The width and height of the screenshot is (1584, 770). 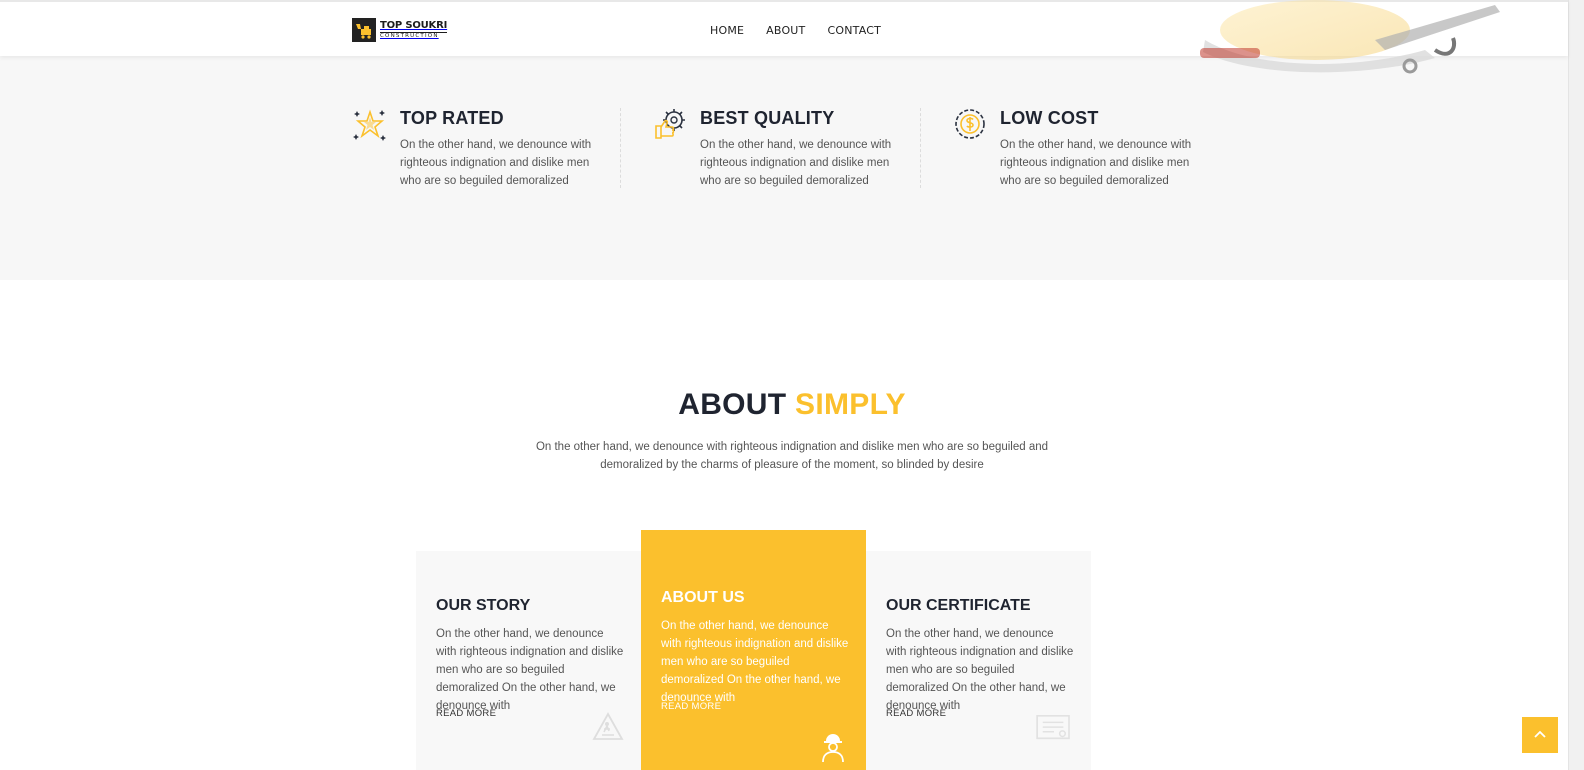 I want to click on dollar-coin-icon, so click(x=970, y=124).